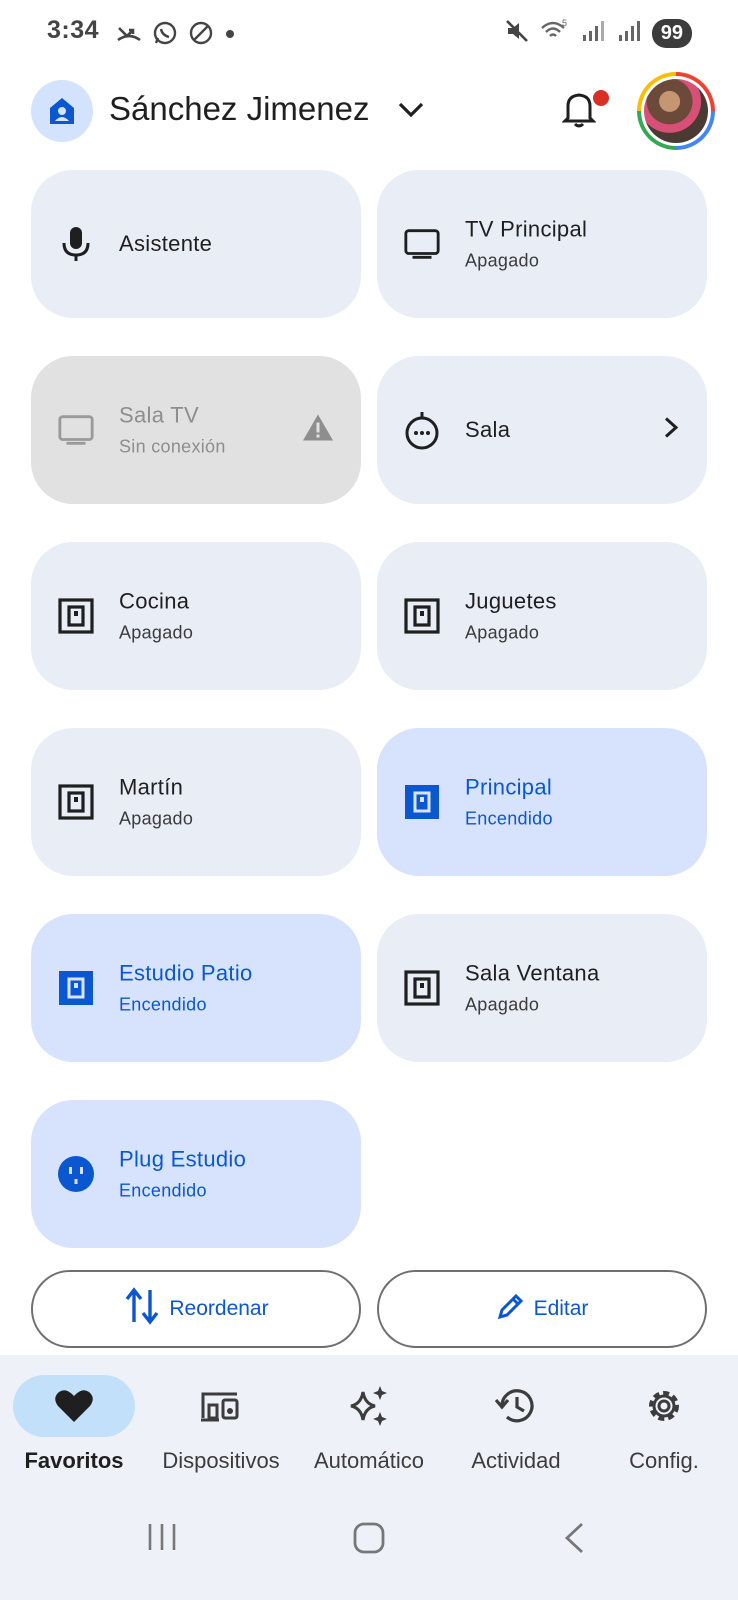  I want to click on status-time: 3:34, so click(73, 30).